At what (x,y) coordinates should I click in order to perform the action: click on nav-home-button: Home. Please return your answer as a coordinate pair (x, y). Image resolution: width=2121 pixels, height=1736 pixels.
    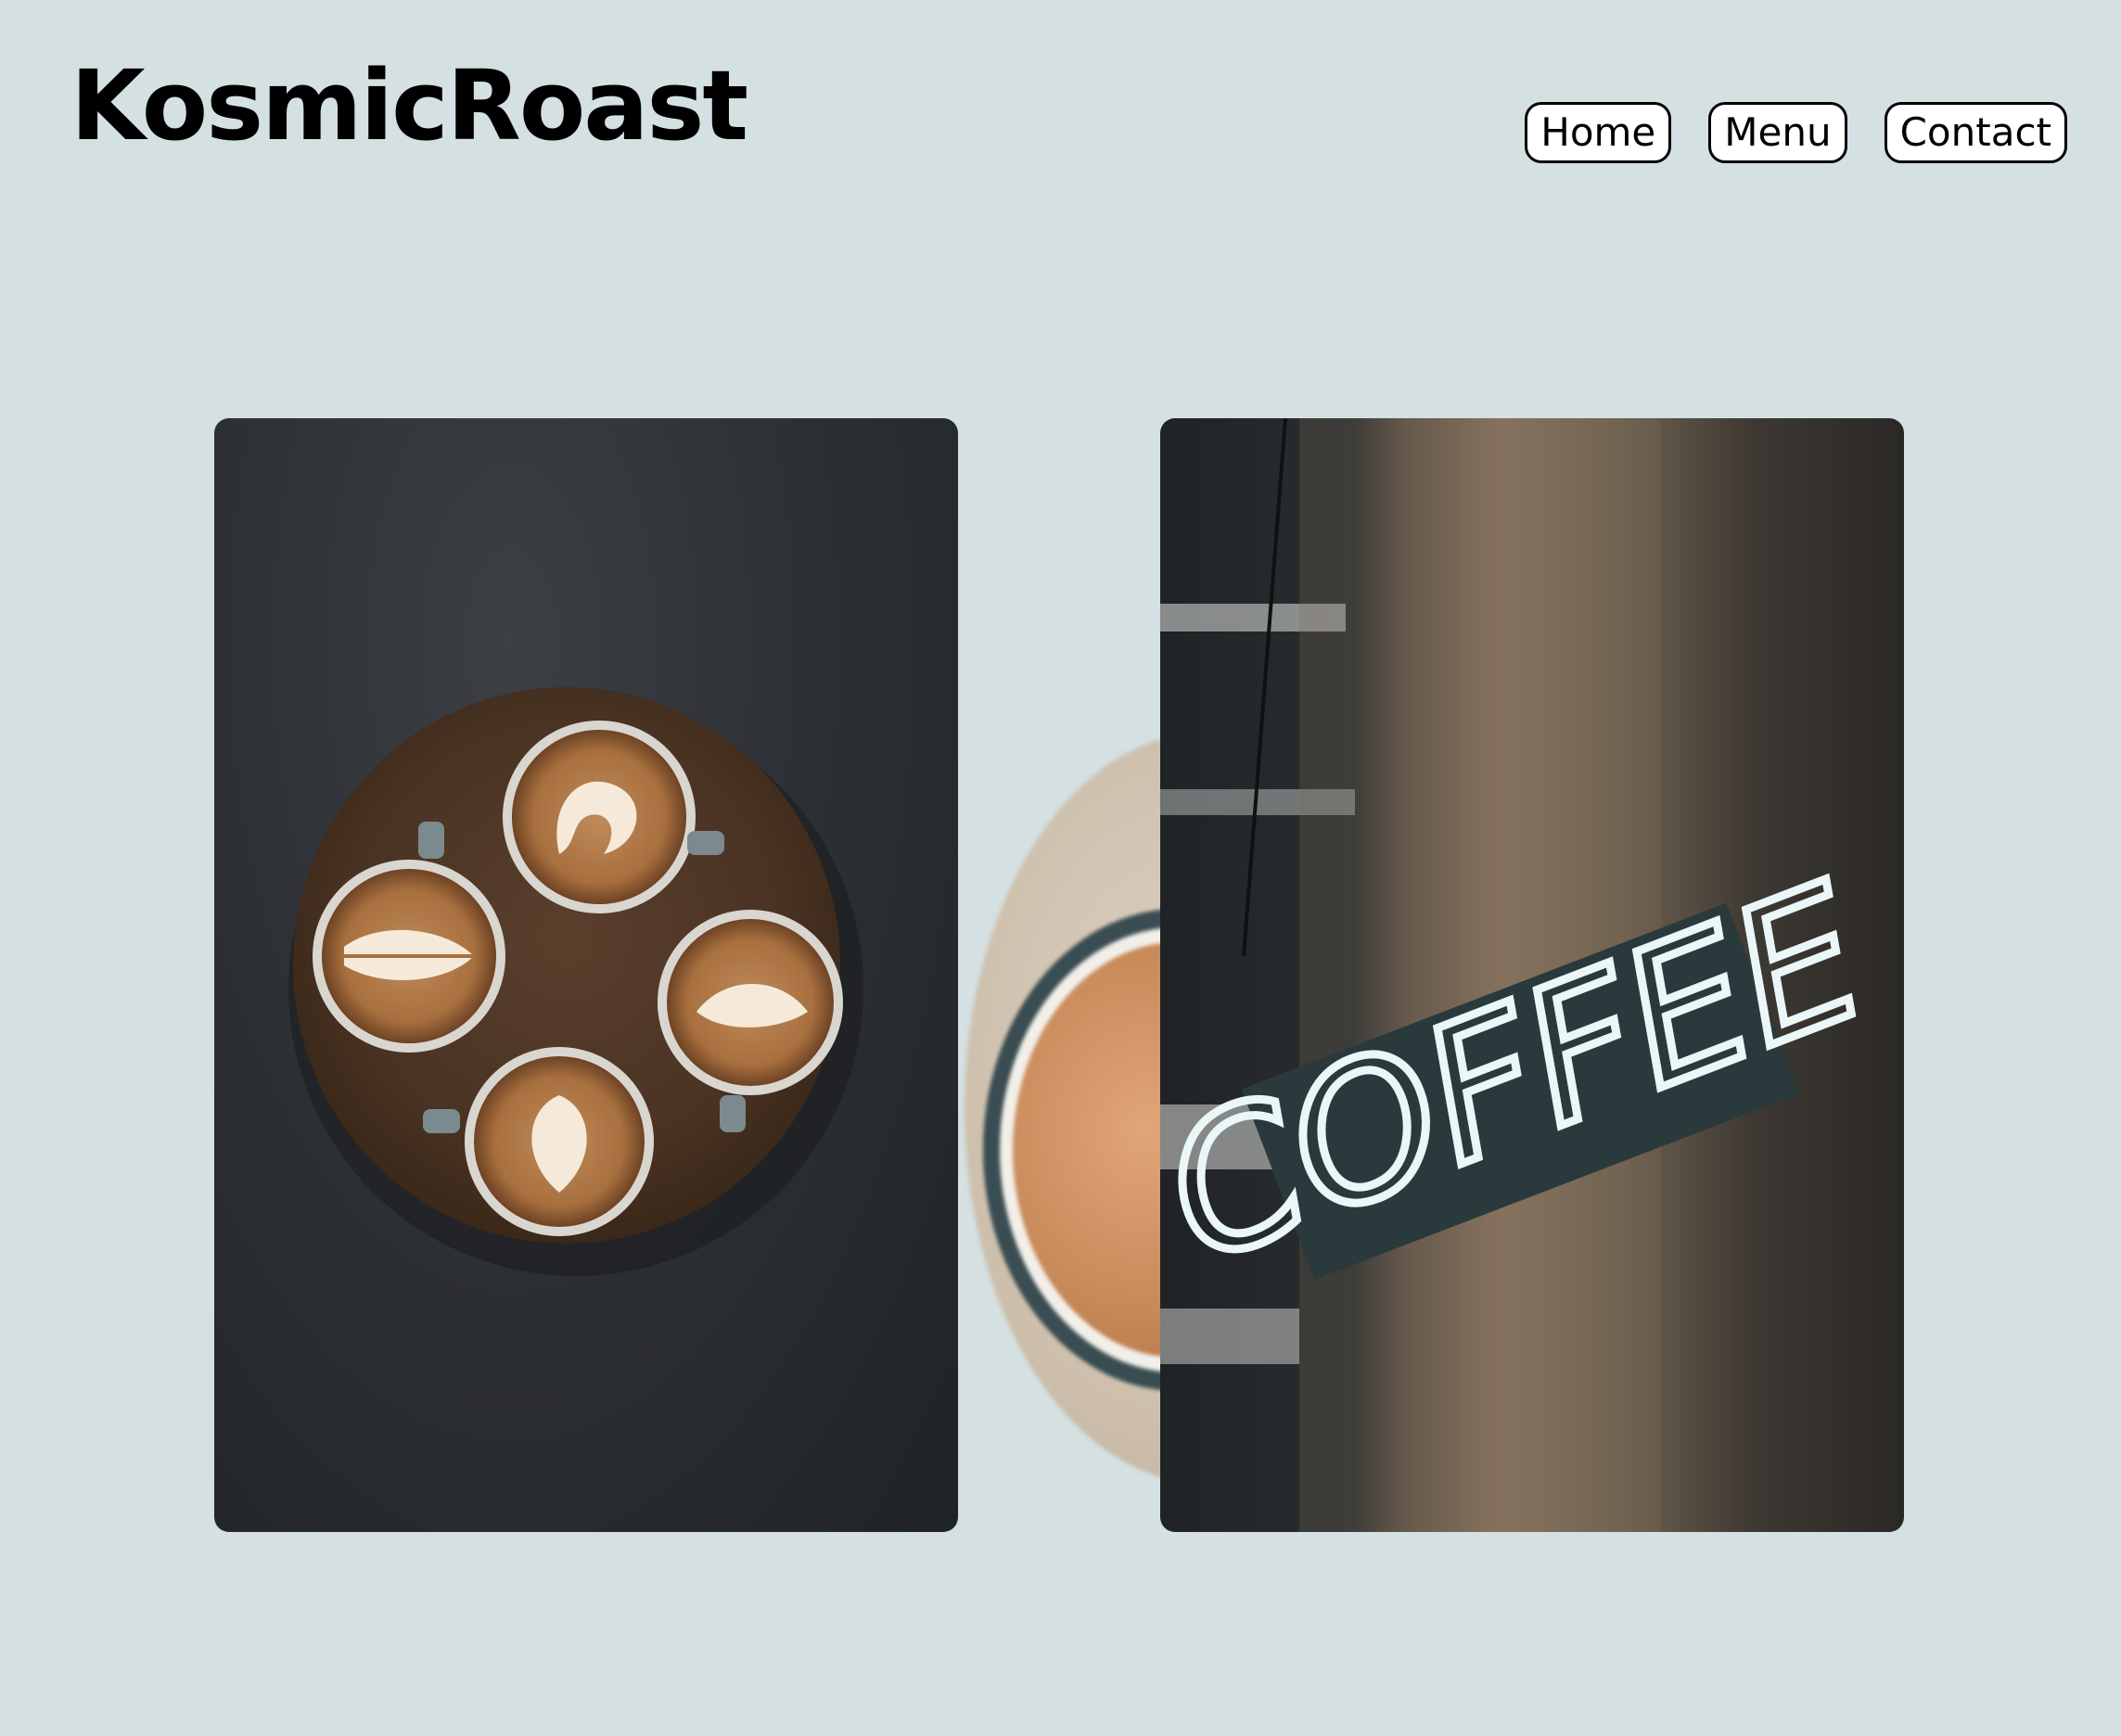
    Looking at the image, I should click on (1598, 132).